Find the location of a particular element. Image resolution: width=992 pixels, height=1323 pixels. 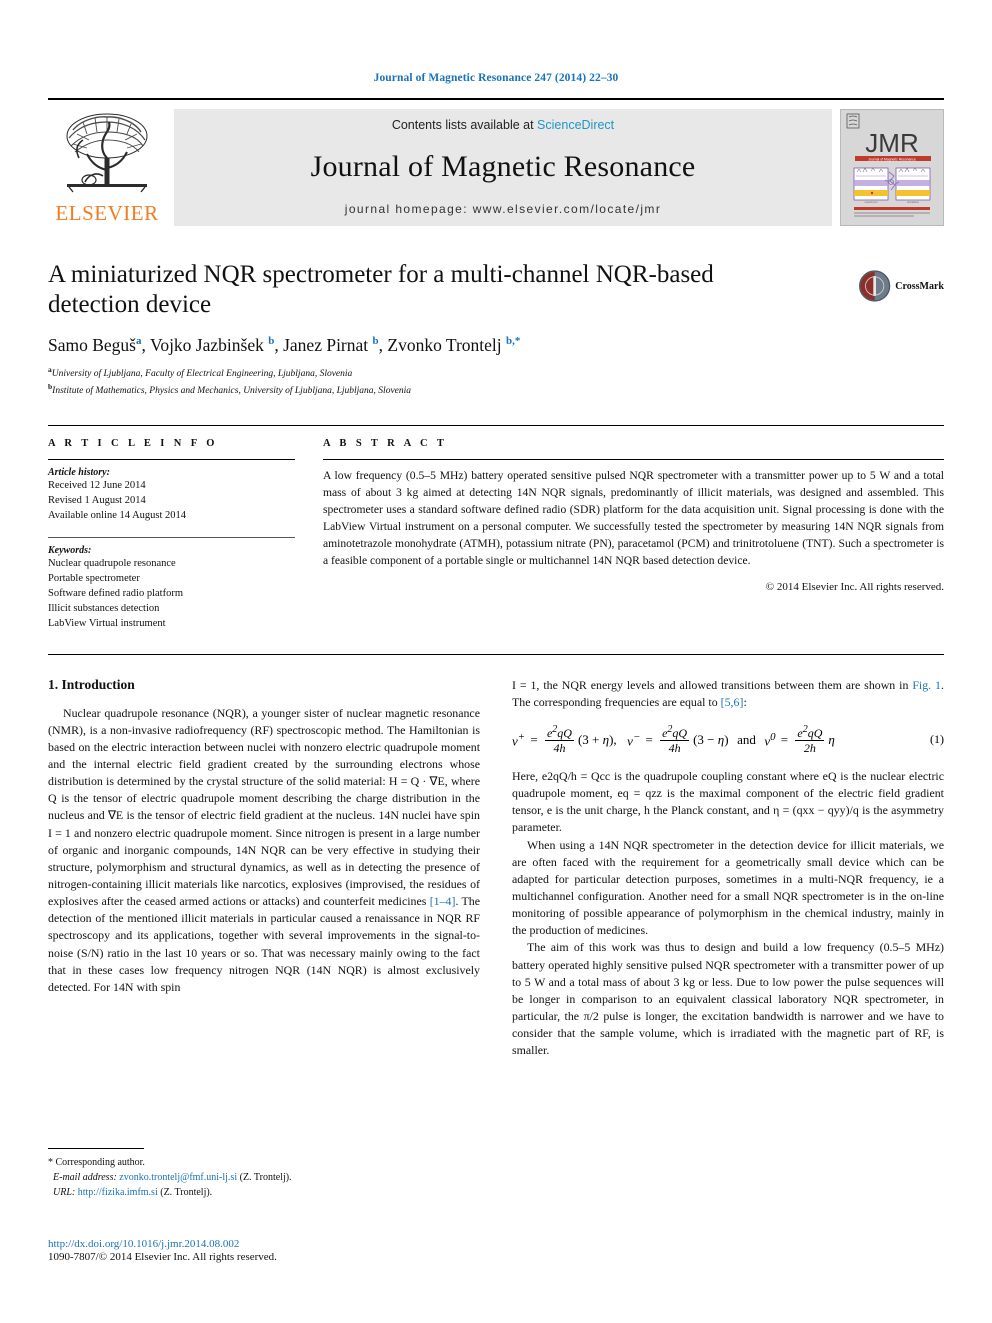

article-history-item: Received 12 June 2014 is located at coordinates (97, 485).